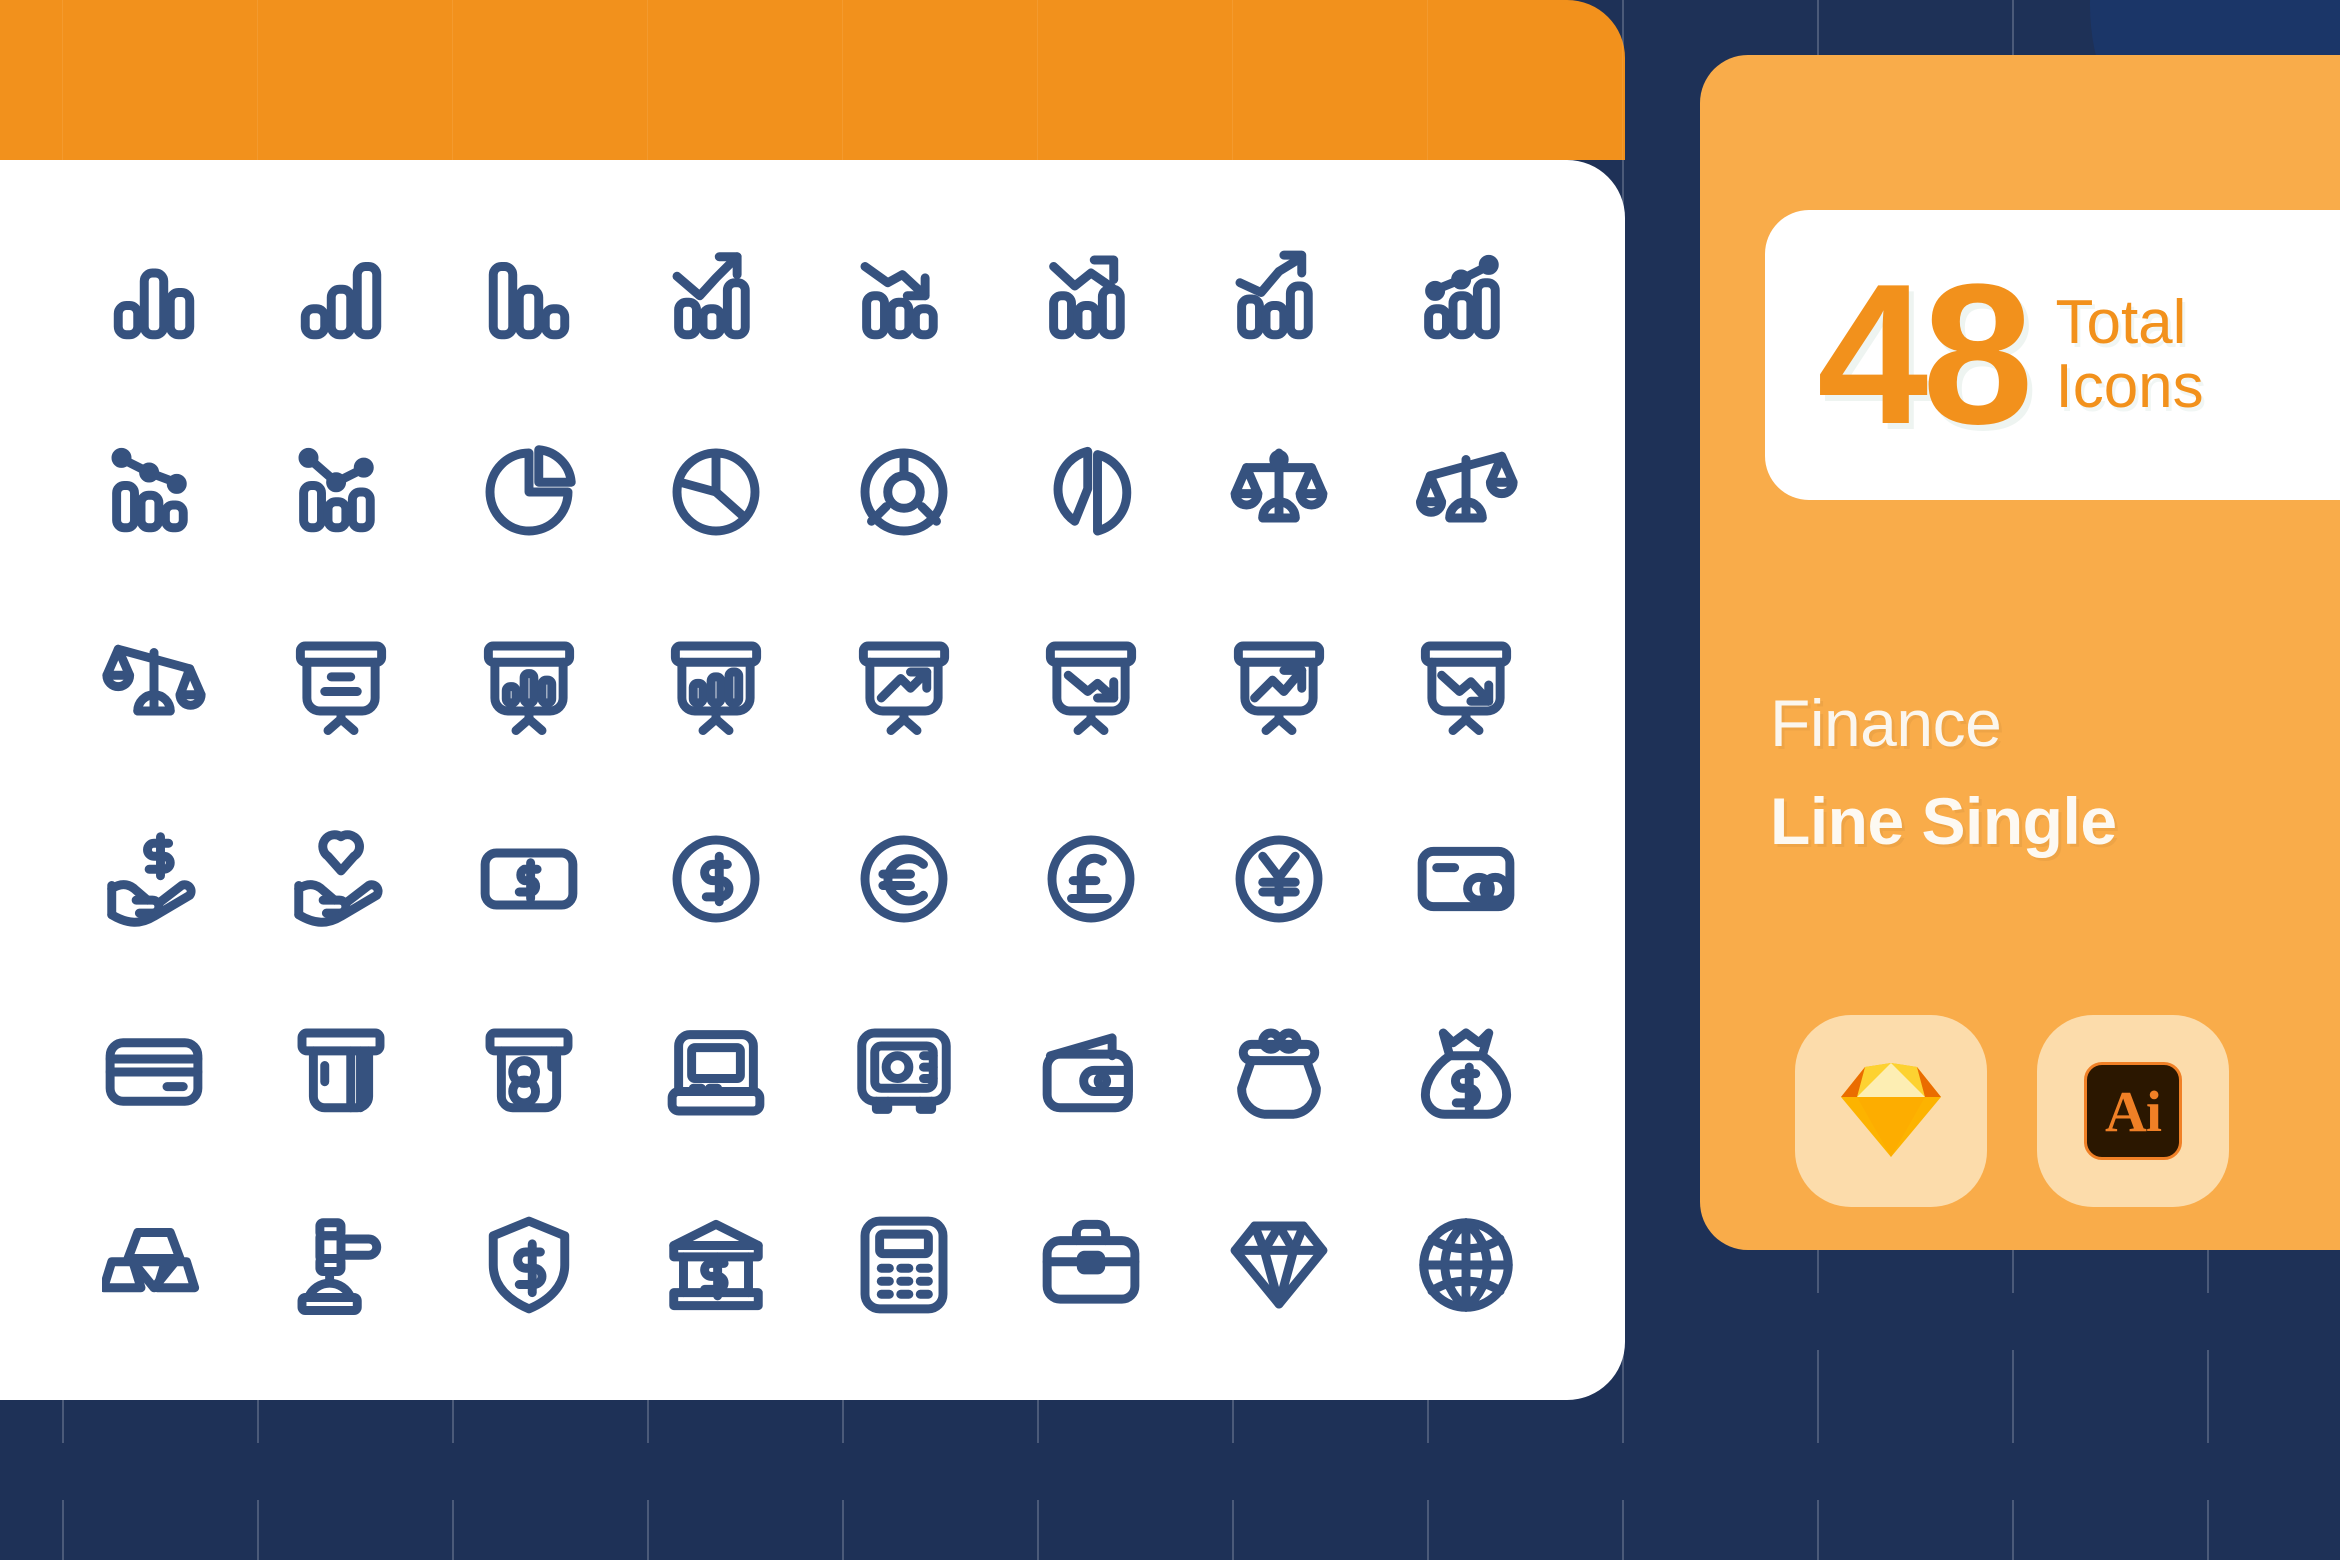  I want to click on icon-globe, so click(1467, 1265).